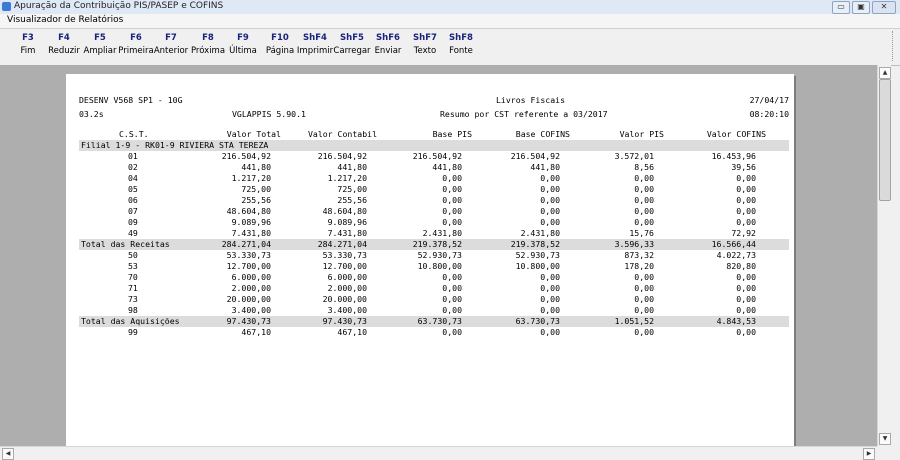  I want to click on value-cell: 873,32, so click(639, 255).